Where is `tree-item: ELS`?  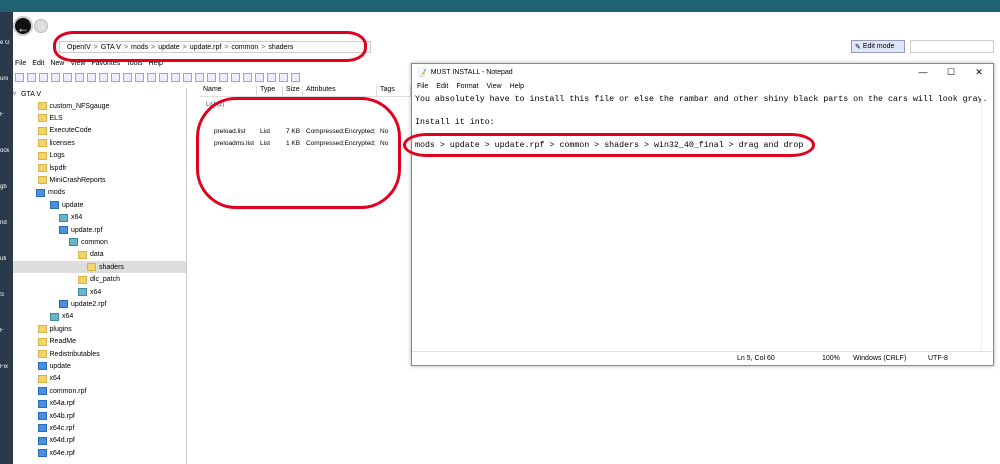
tree-item: ELS is located at coordinates (99, 118).